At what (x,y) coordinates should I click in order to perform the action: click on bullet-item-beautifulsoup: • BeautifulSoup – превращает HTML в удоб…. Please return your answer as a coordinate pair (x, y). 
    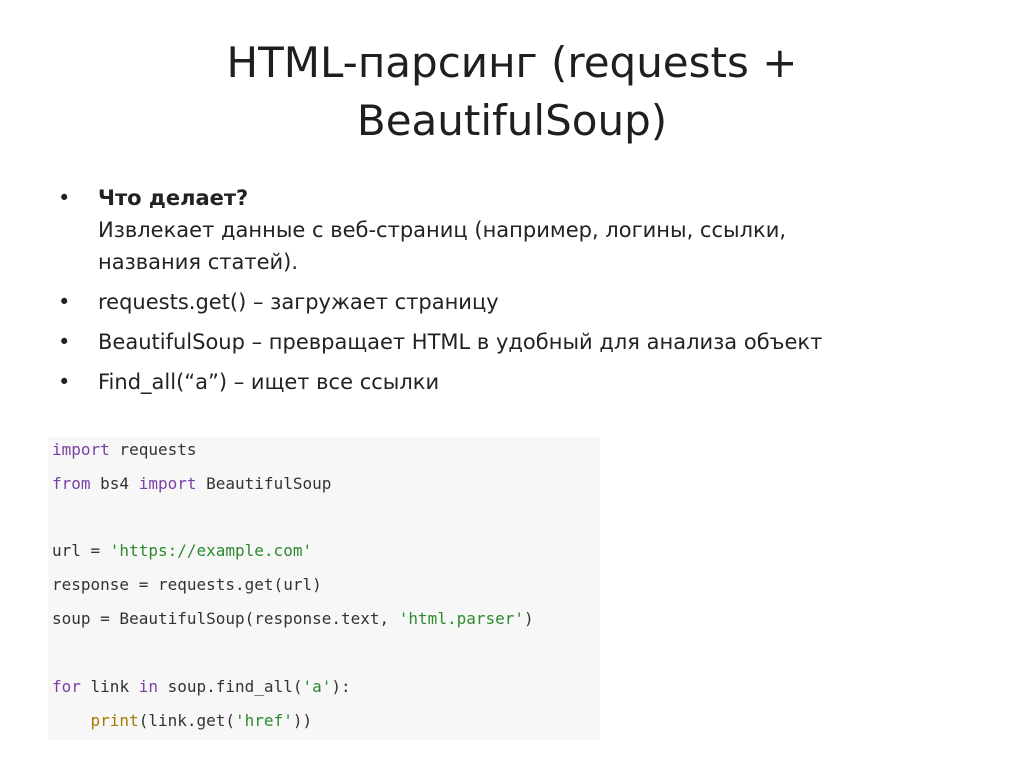
    Looking at the image, I should click on (518, 342).